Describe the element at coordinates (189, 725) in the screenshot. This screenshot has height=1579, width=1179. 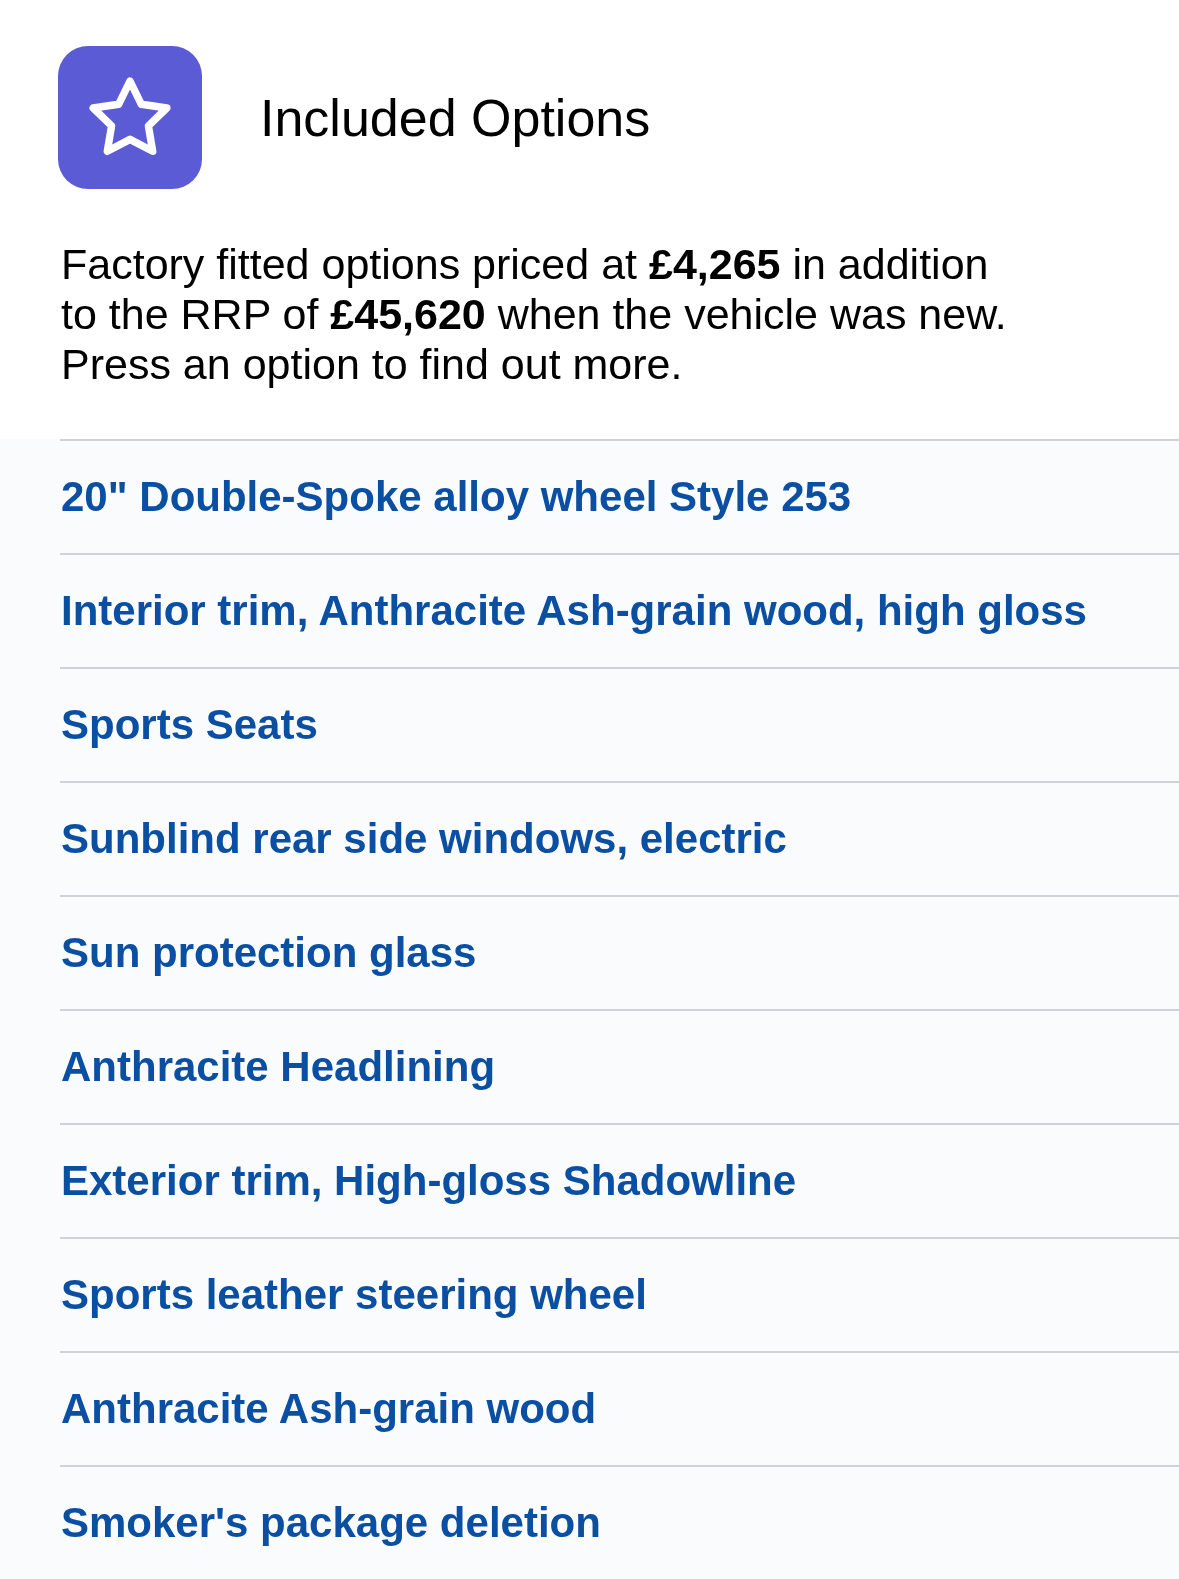
I see `option-link: Sports Seats` at that location.